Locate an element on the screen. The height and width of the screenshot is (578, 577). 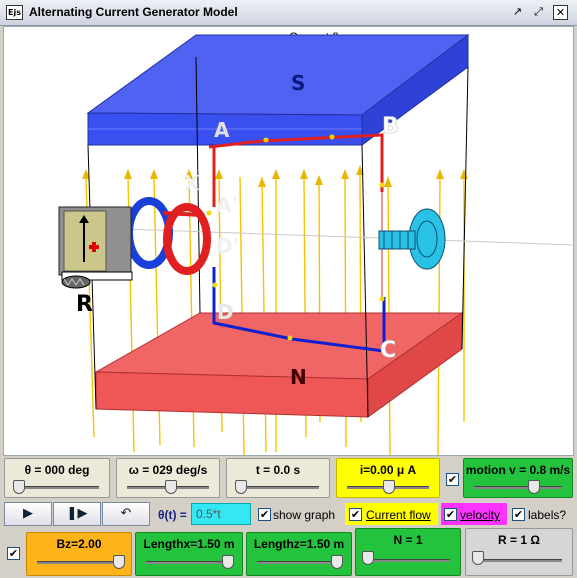
close-icon: ✕ is located at coordinates (560, 12).